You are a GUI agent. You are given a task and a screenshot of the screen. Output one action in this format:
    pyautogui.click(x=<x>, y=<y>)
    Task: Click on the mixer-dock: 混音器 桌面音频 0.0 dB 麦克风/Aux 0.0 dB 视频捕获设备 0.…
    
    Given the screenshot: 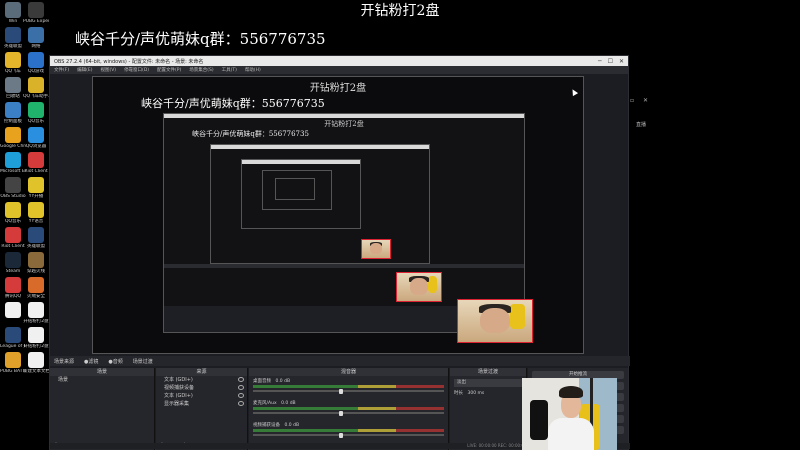 What is the action you would take?
    pyautogui.click(x=349, y=409)
    